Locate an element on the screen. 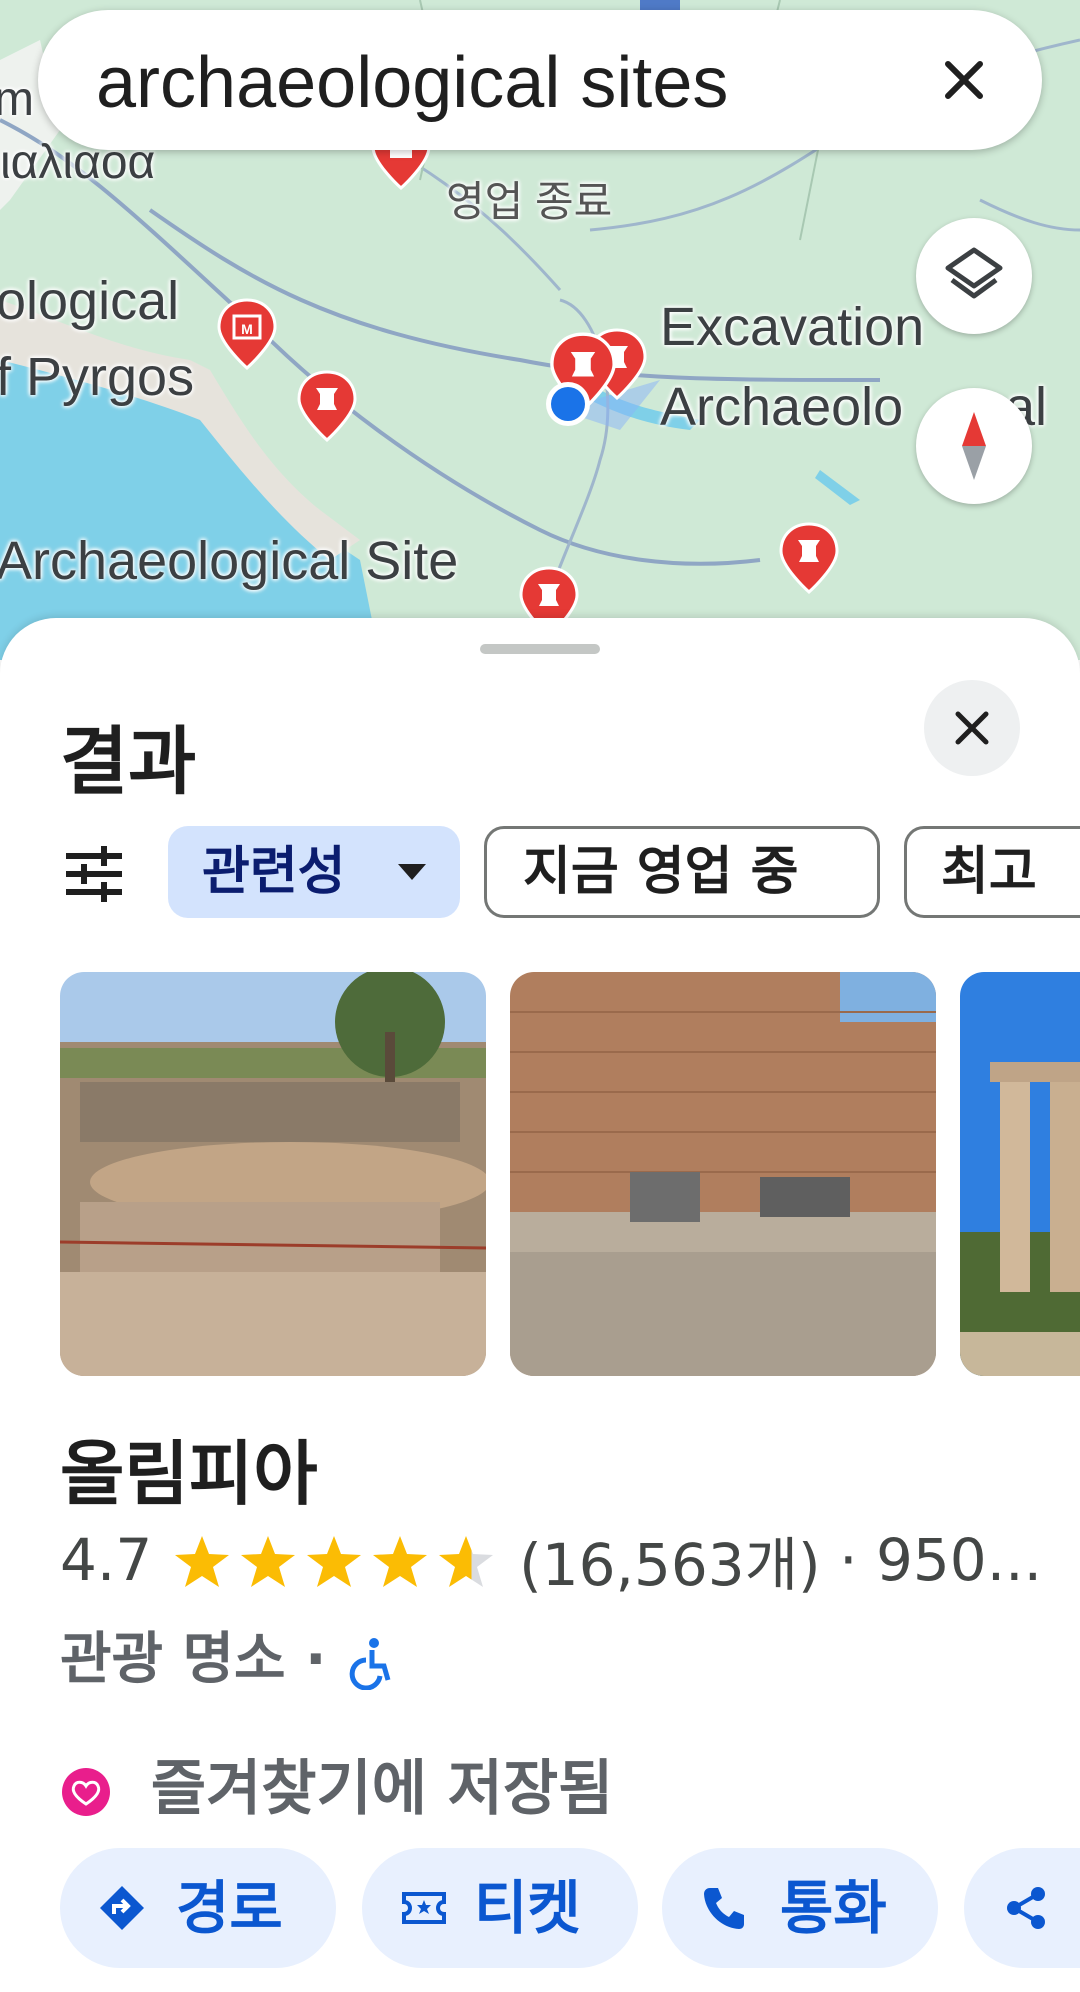 The width and height of the screenshot is (1080, 1992). map-label: ological is located at coordinates (90, 301).